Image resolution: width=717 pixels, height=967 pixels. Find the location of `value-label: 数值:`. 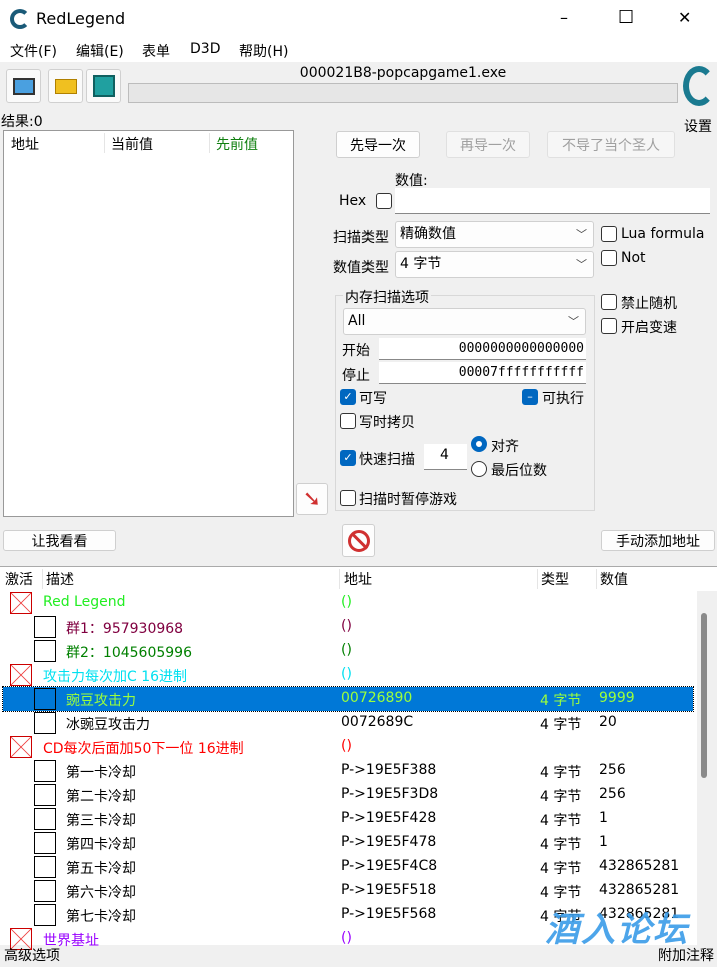

value-label: 数值: is located at coordinates (411, 181).